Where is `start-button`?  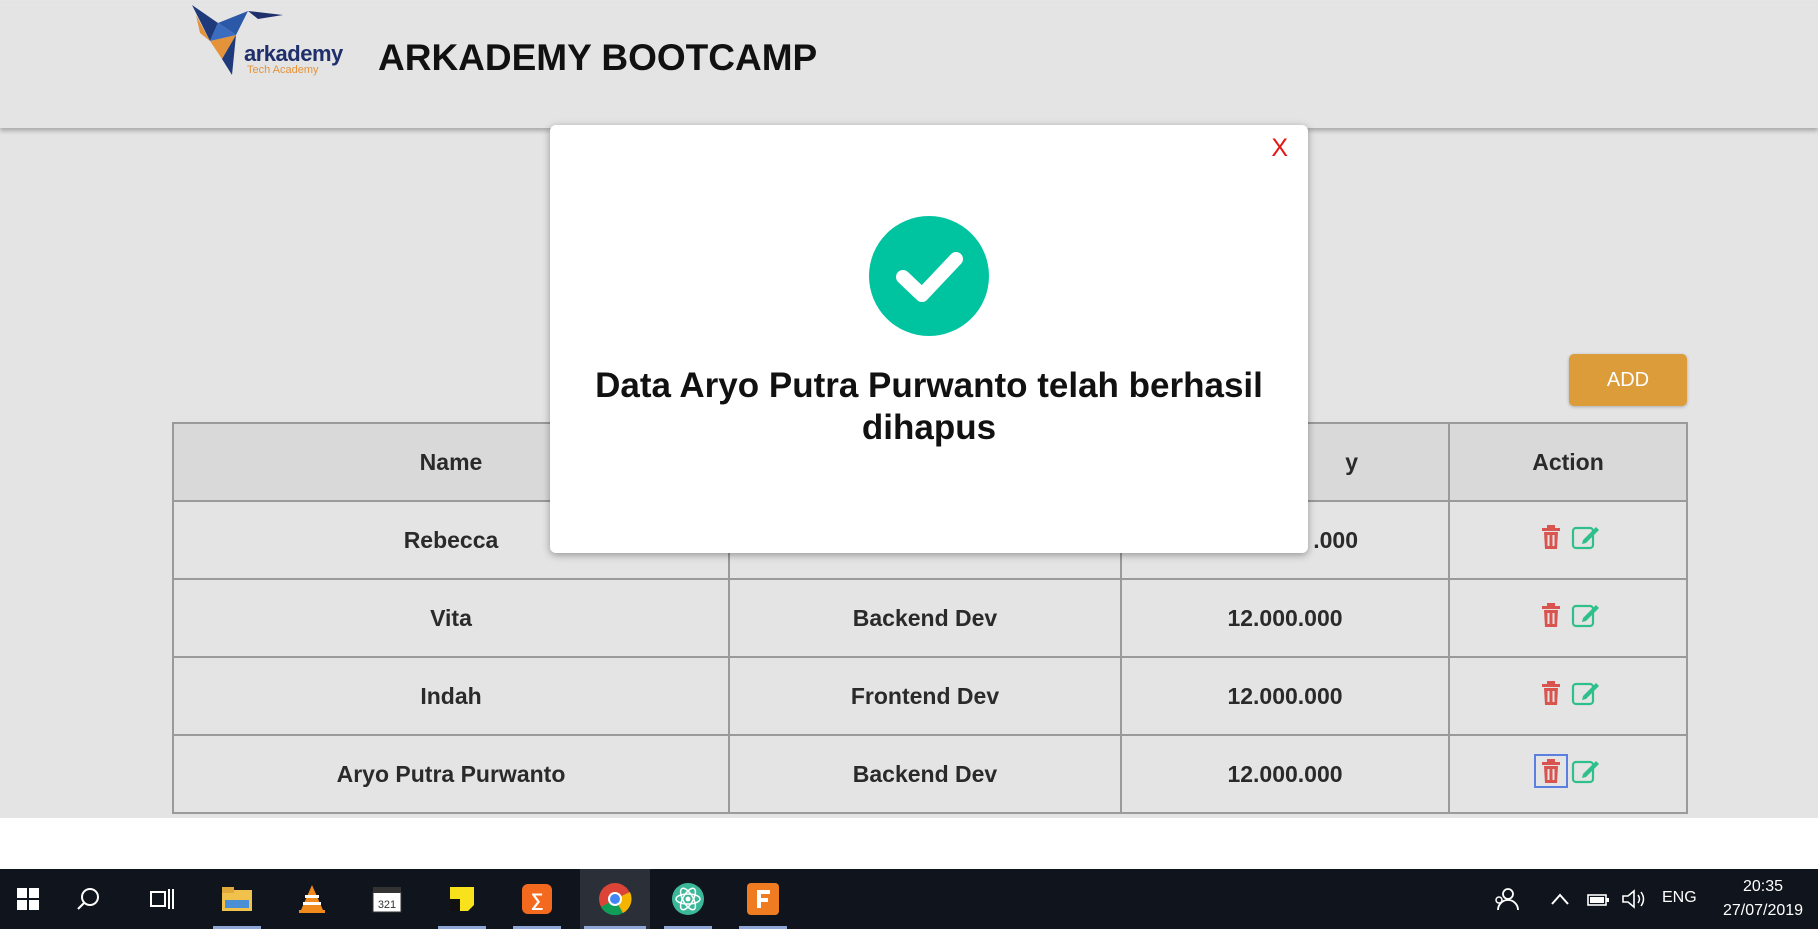
start-button is located at coordinates (28, 899).